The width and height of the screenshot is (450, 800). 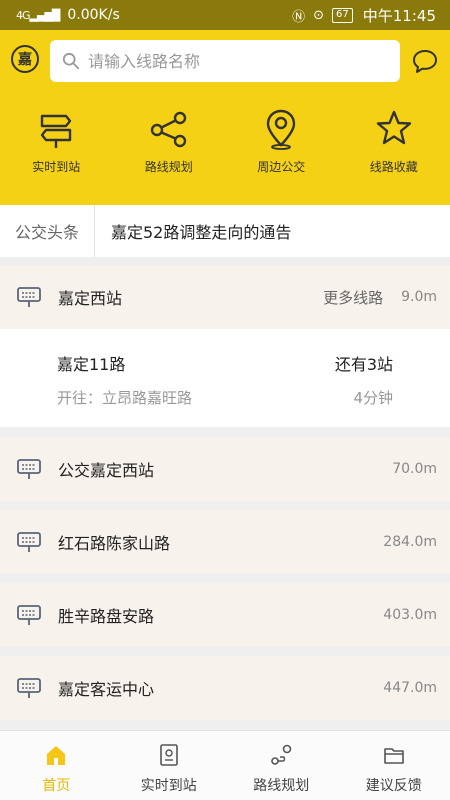 I want to click on station-distance: 403.0m, so click(x=410, y=615).